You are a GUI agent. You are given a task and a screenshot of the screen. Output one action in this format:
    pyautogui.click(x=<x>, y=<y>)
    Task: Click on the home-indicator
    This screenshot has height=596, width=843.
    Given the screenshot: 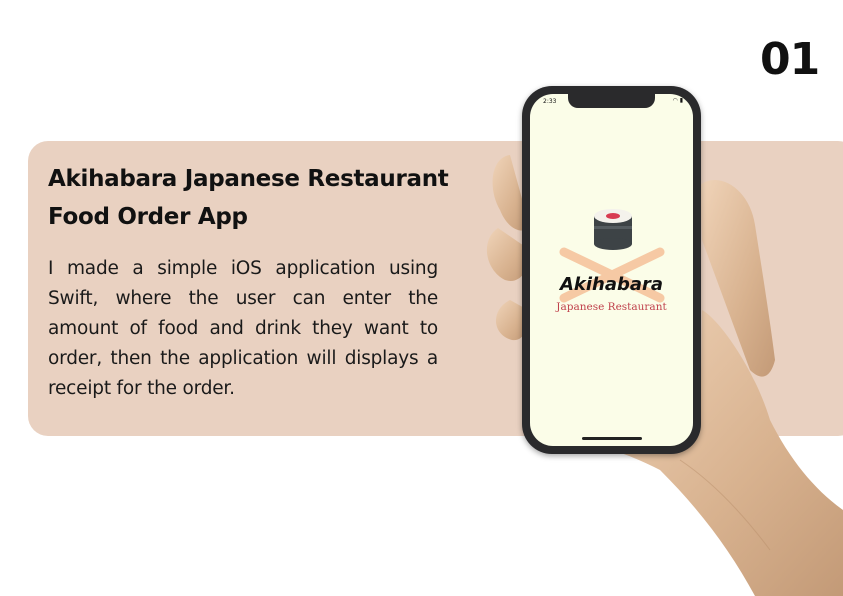 What is the action you would take?
    pyautogui.click(x=612, y=438)
    